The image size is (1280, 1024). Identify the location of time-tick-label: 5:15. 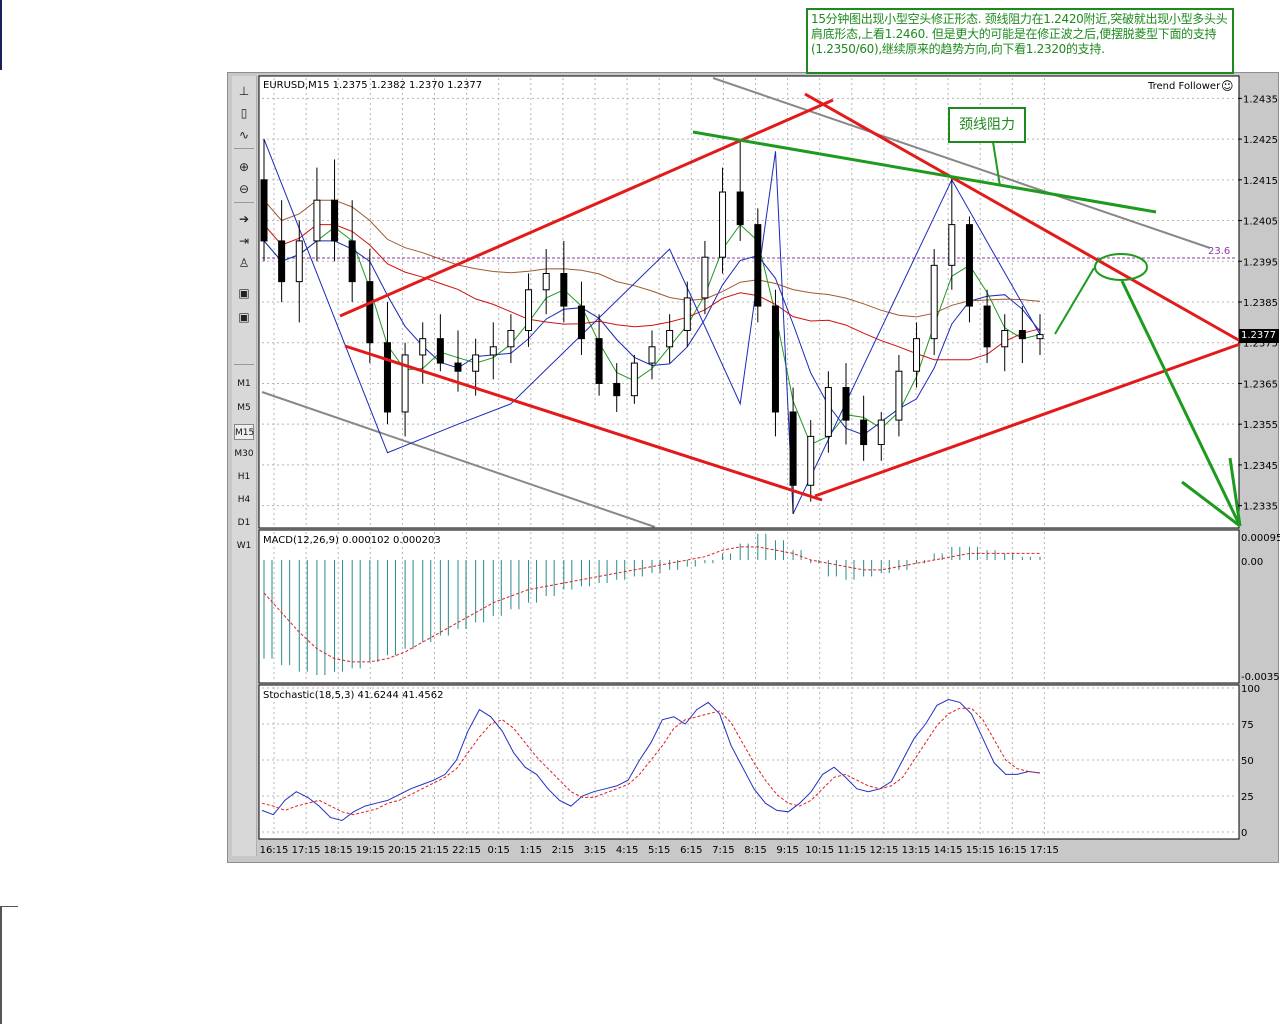
(659, 850).